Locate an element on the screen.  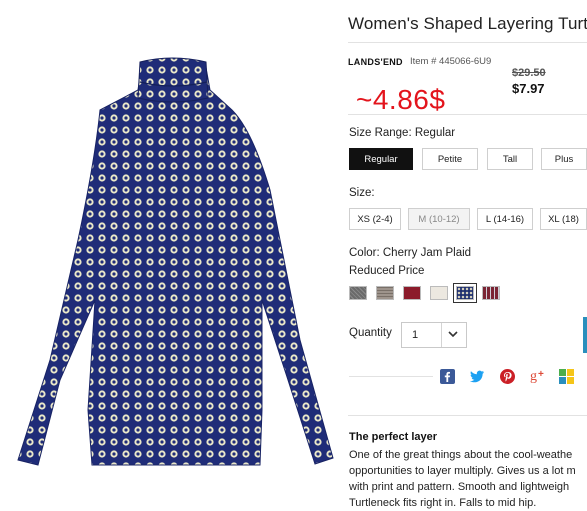
color-label: Color: Cherry Jam Plaid is located at coordinates (410, 253).